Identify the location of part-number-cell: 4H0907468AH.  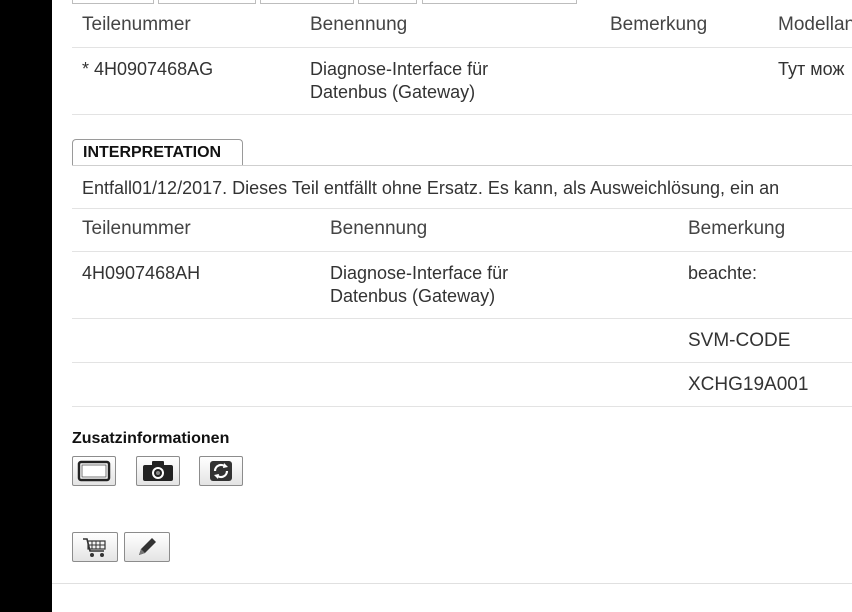
(141, 273).